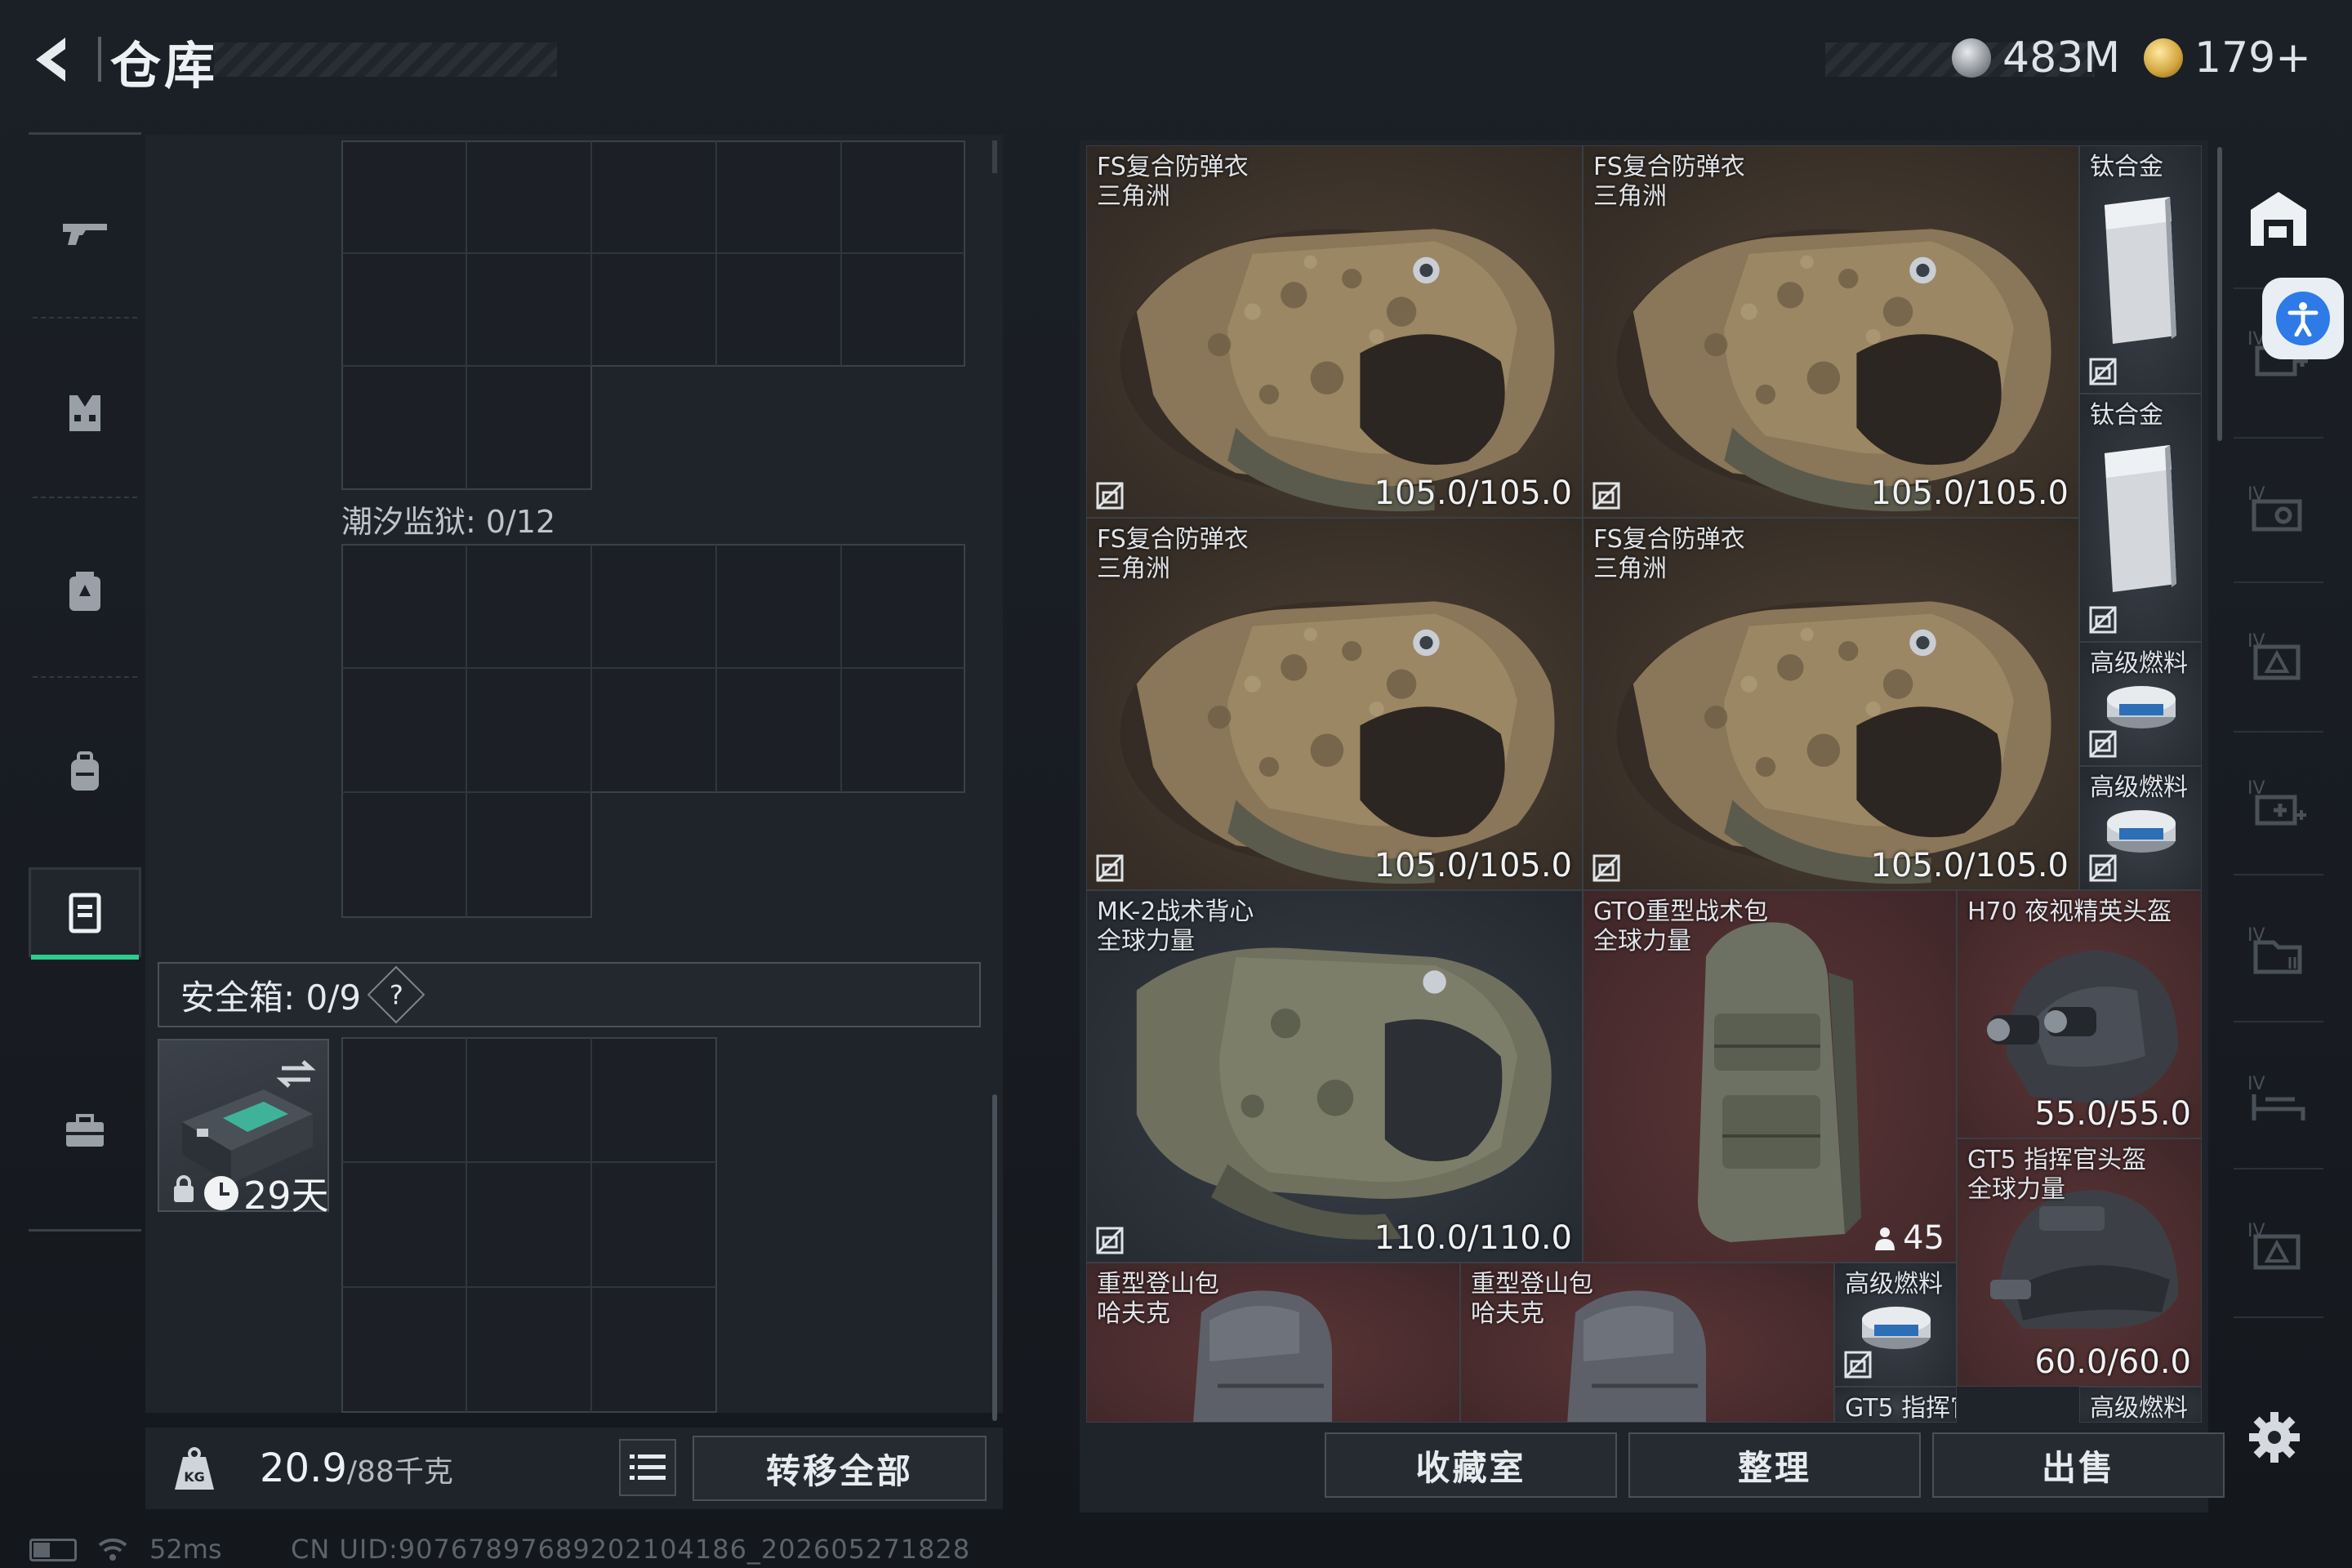 This screenshot has width=2352, height=1568. Describe the element at coordinates (99, 59) in the screenshot. I see `title-separator` at that location.